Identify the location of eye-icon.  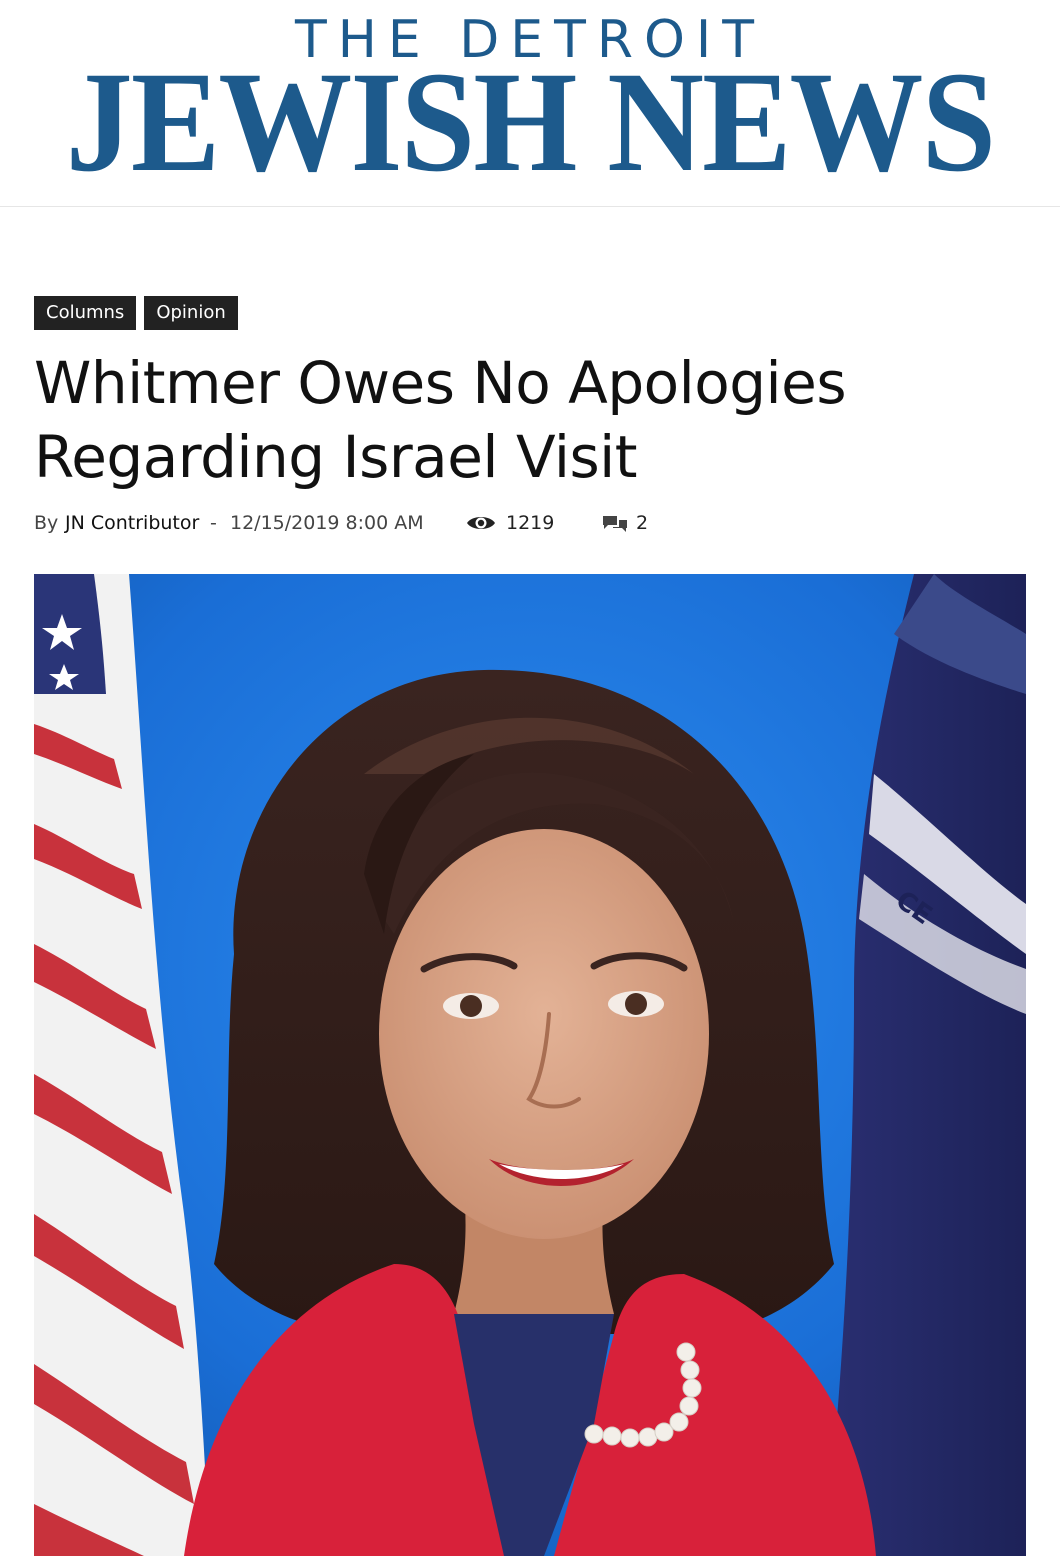
(481, 523).